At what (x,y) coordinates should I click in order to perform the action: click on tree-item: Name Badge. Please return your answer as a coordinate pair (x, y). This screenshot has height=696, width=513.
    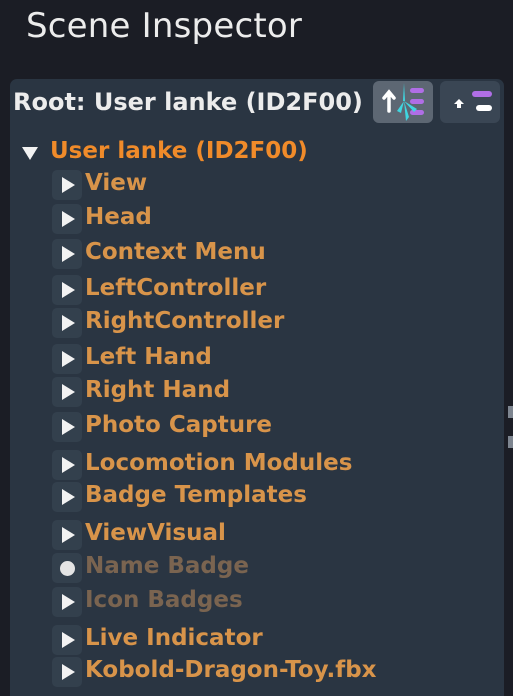
    Looking at the image, I should click on (220, 568).